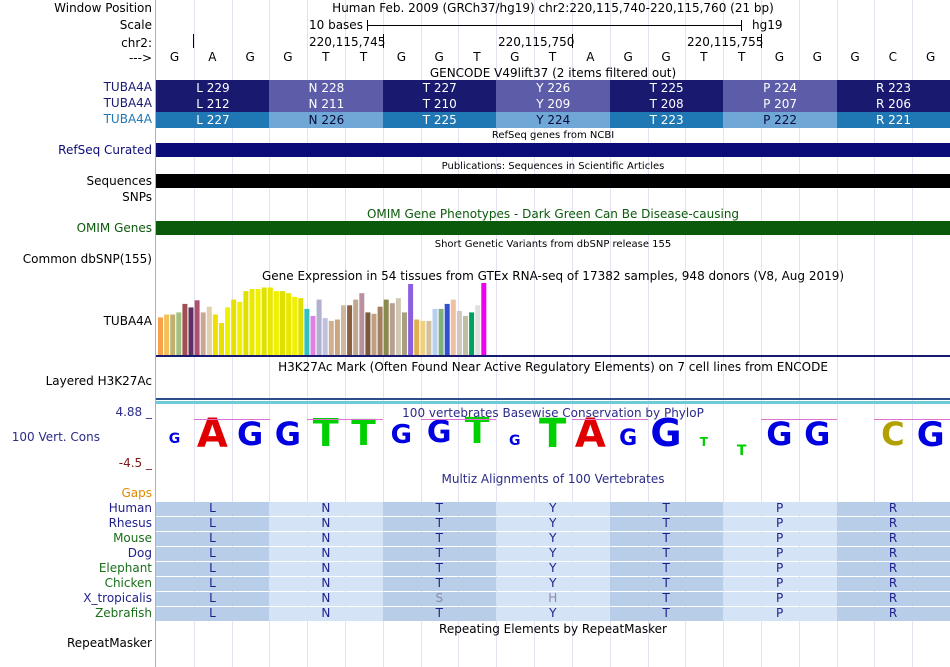 This screenshot has width=950, height=667. Describe the element at coordinates (553, 228) in the screenshot. I see `omim-bar` at that location.